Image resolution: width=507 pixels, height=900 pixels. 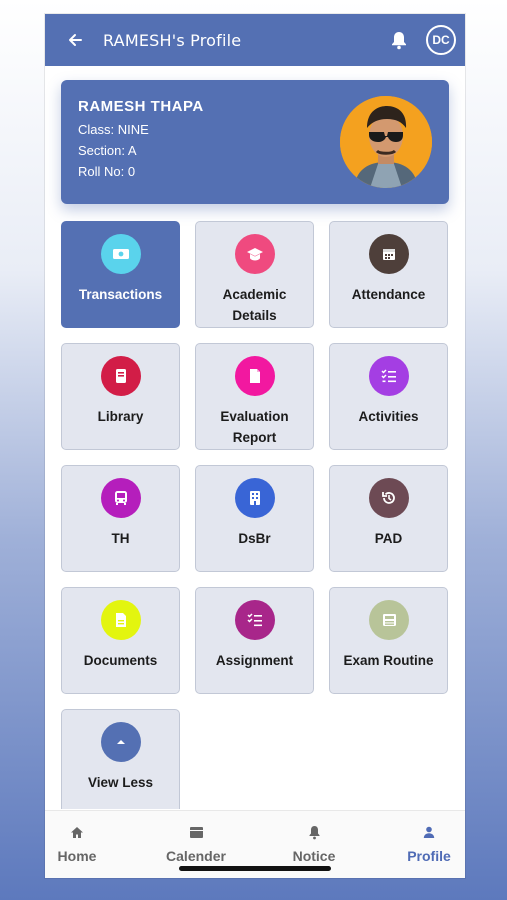 What do you see at coordinates (441, 40) in the screenshot?
I see `user-avatar: DC` at bounding box center [441, 40].